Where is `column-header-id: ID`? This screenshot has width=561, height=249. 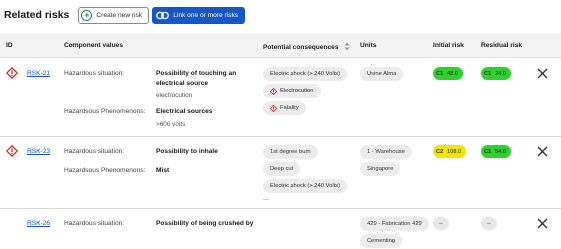
column-header-id: ID is located at coordinates (9, 45).